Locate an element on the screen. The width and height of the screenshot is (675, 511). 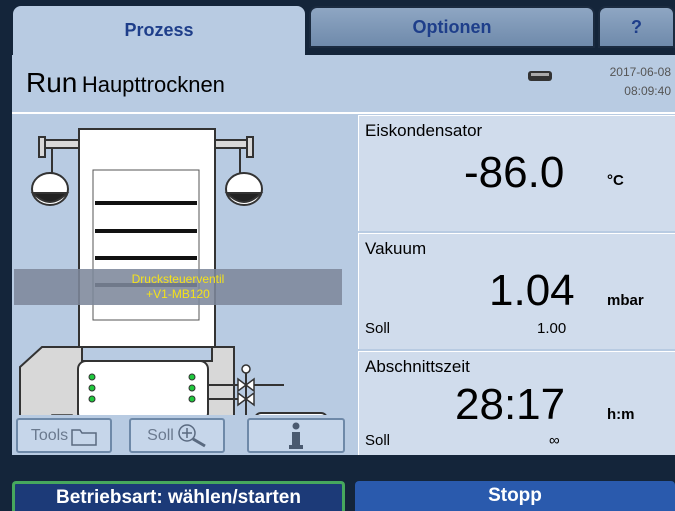
run-mode: Run is located at coordinates (52, 82).